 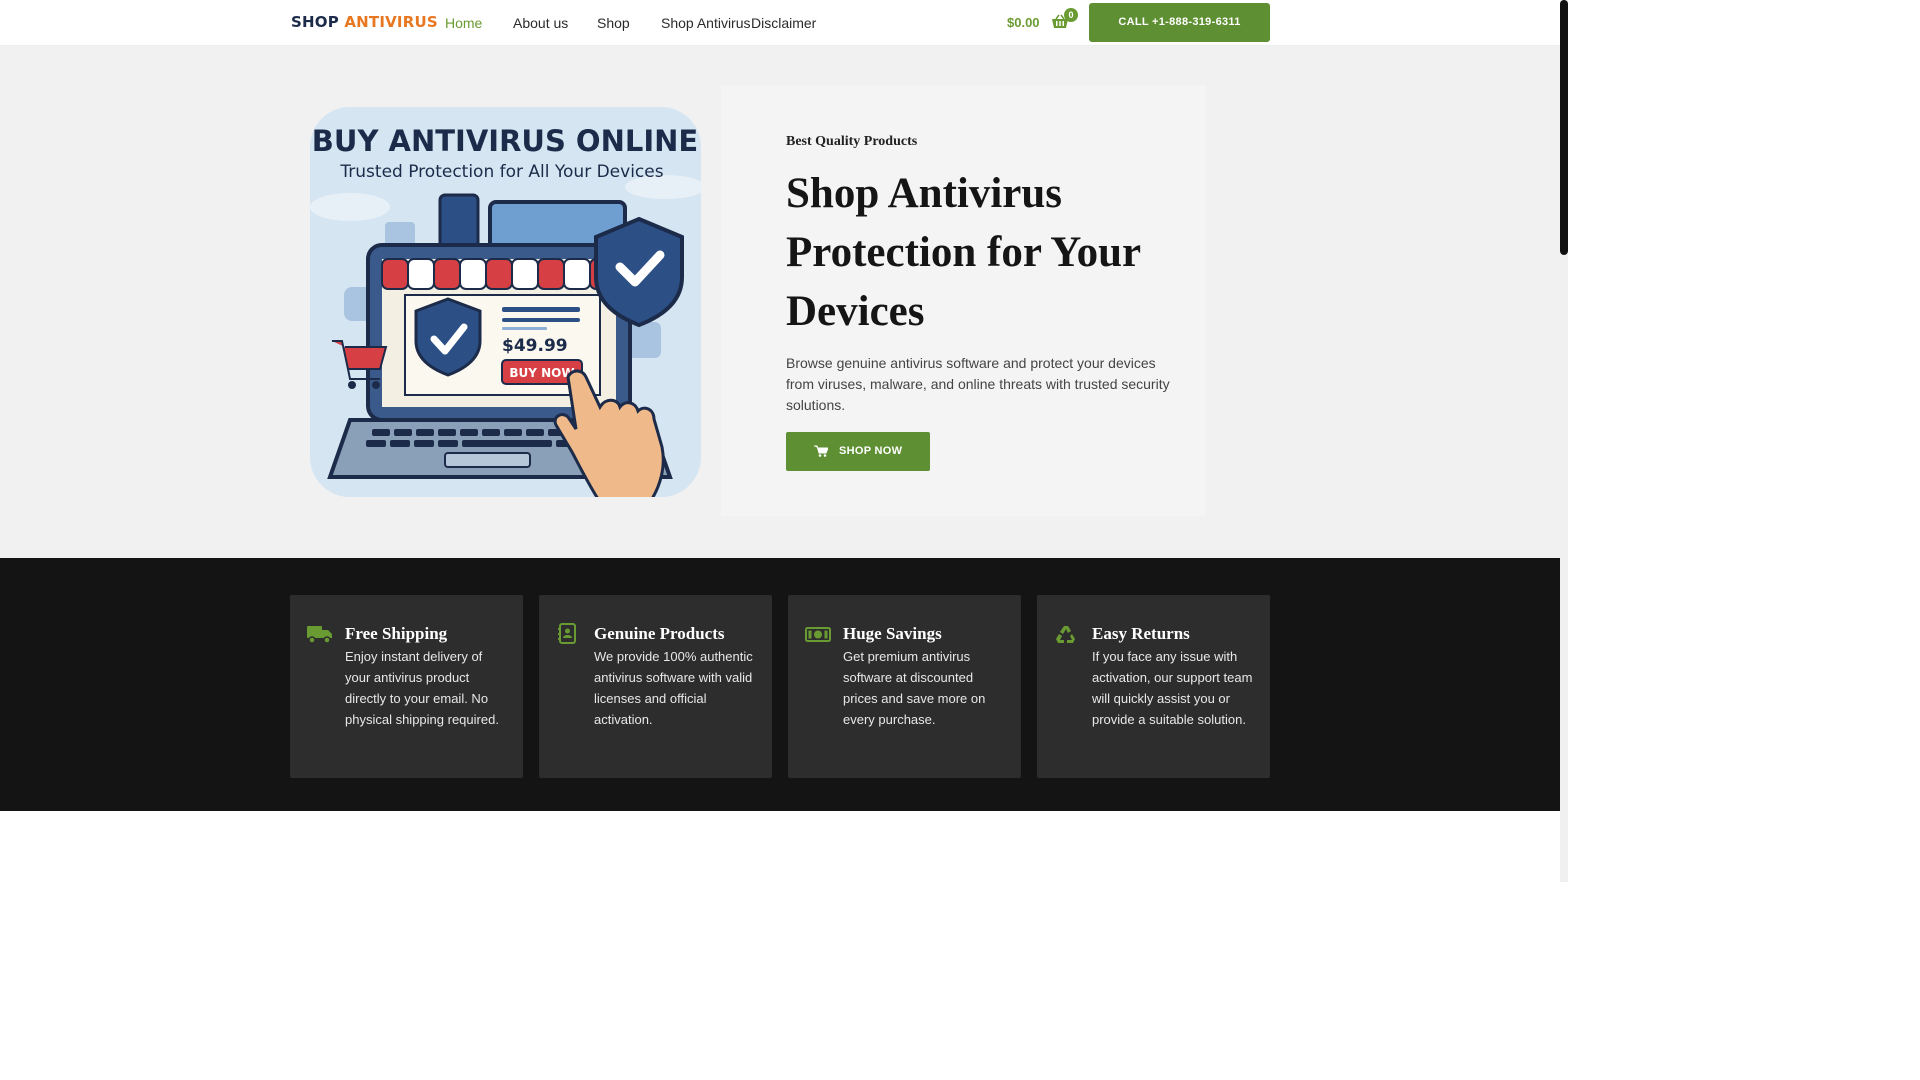 I want to click on money-bill-icon, so click(x=818, y=634).